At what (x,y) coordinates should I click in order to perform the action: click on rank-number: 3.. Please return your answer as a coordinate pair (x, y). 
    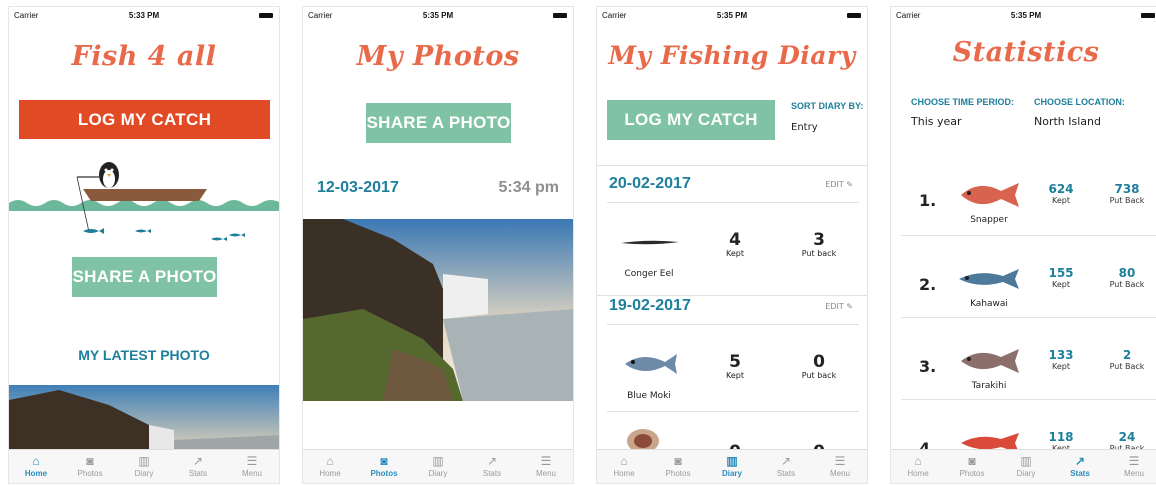
    Looking at the image, I should click on (928, 366).